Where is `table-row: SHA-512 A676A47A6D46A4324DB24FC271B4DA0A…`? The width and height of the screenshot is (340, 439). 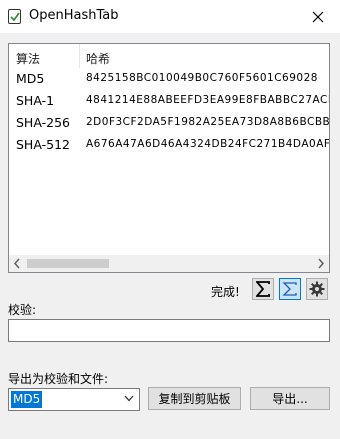 table-row: SHA-512 A676A47A6D46A4324DB24FC271B4DA0A… is located at coordinates (169, 145).